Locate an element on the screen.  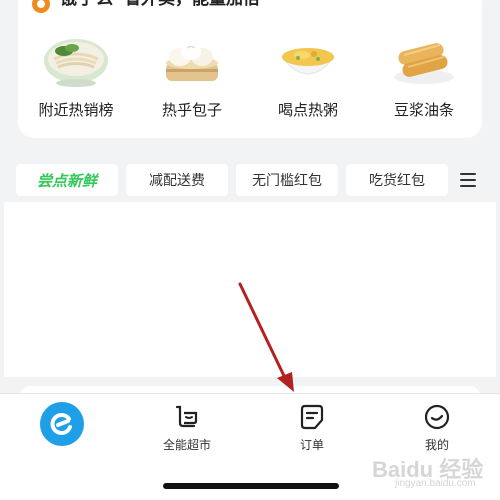
order-list-icon is located at coordinates (312, 417).